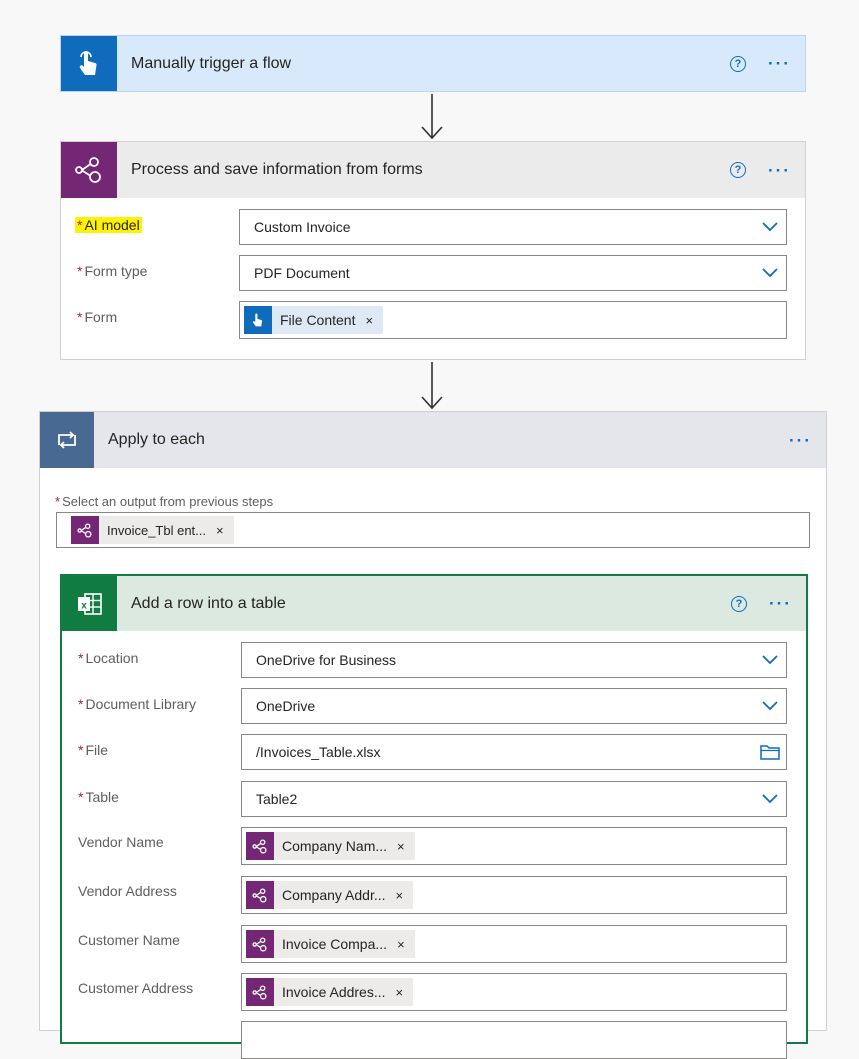  I want to click on location-label: * Location, so click(108, 658).